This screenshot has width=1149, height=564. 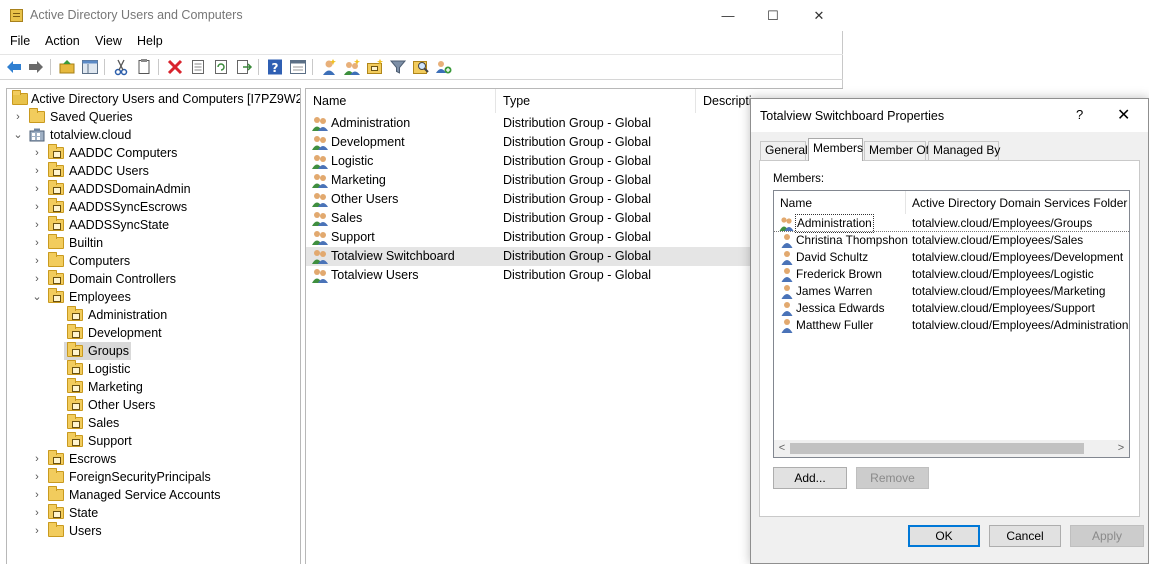 I want to click on new-group-icon, so click(x=352, y=67).